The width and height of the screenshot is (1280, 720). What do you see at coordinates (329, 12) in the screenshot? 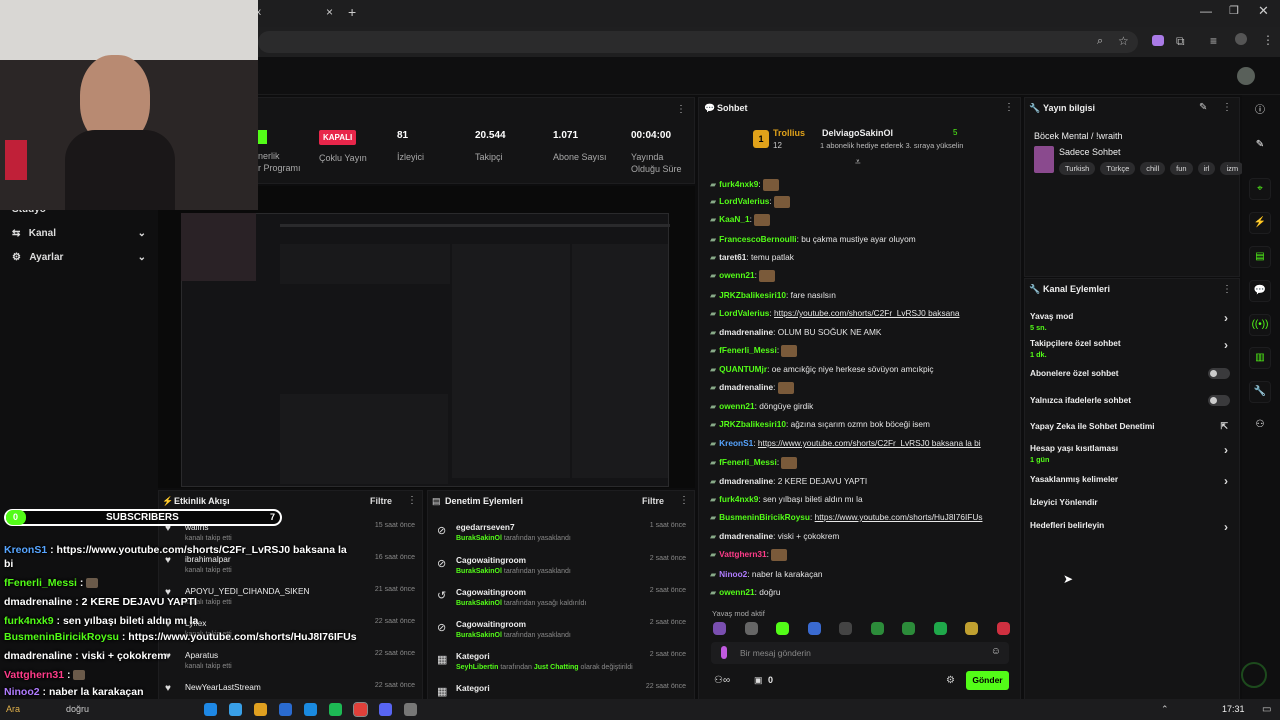
I see `tab-close-icon: ×` at bounding box center [329, 12].